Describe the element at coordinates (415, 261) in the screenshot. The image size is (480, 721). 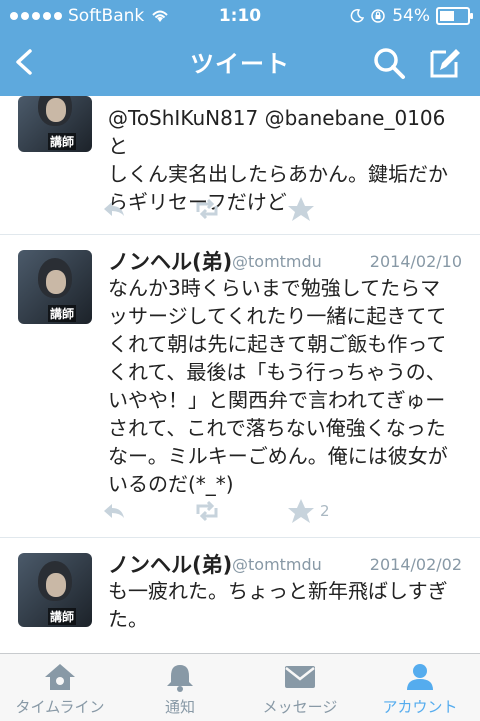
I see `tweet-date: 2014/02/10` at that location.